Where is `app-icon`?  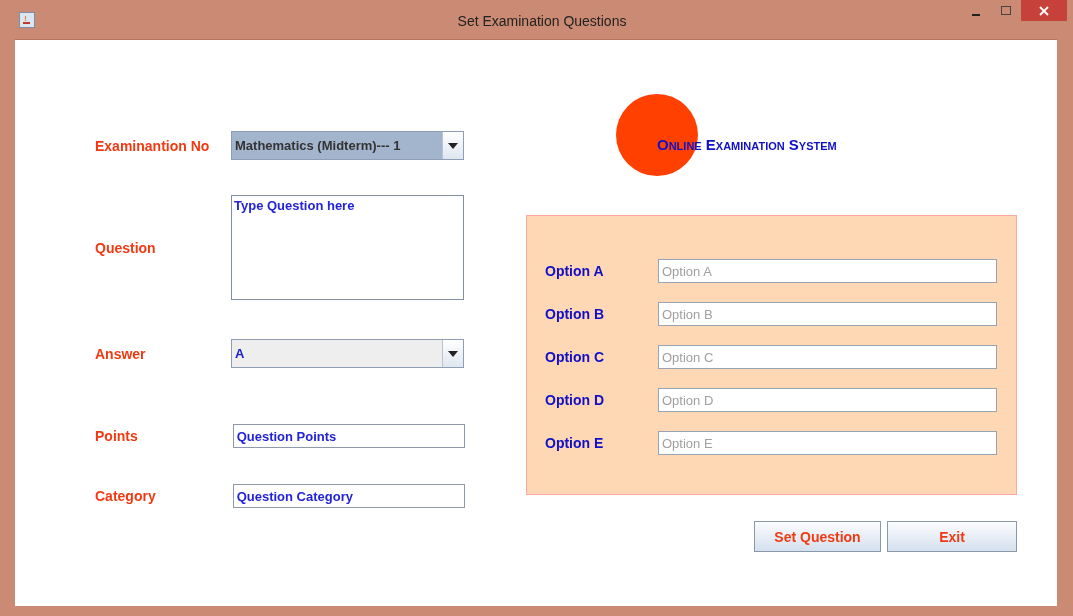
app-icon is located at coordinates (27, 19).